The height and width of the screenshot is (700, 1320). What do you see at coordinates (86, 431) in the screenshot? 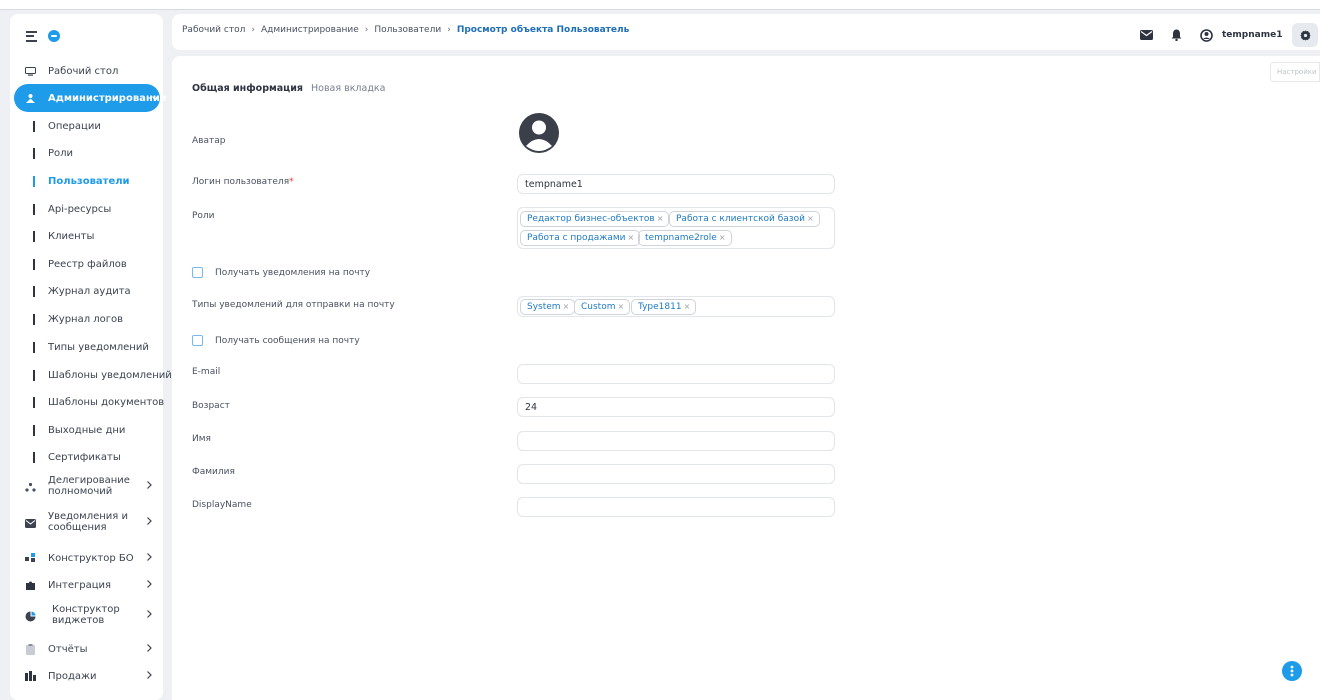
I see `sidebar-subitem-holidays: Выходные дни` at bounding box center [86, 431].